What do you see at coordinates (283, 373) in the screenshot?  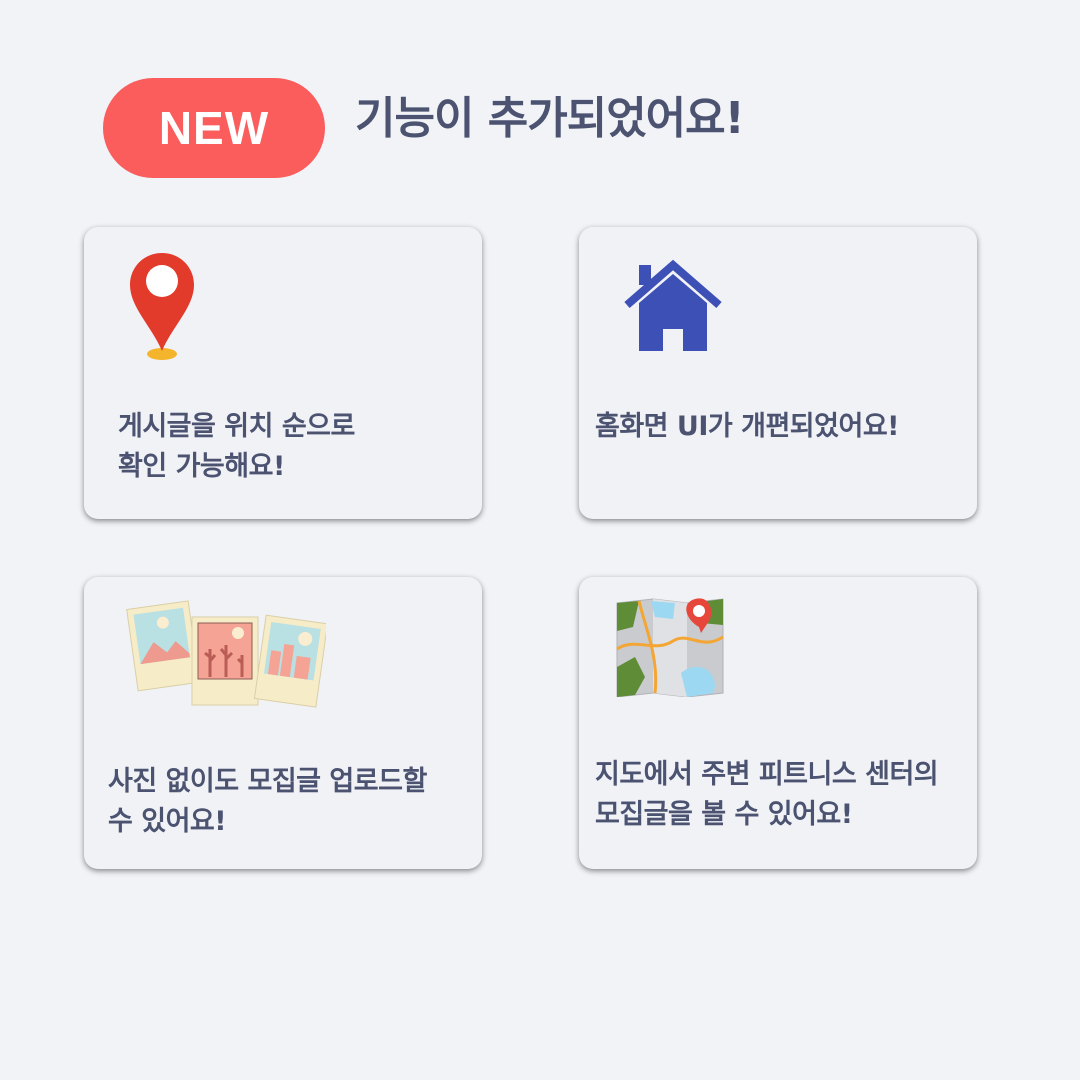 I see `feature-card-location-sort: 게시글을 위치 순으로 확인 가능해요!` at bounding box center [283, 373].